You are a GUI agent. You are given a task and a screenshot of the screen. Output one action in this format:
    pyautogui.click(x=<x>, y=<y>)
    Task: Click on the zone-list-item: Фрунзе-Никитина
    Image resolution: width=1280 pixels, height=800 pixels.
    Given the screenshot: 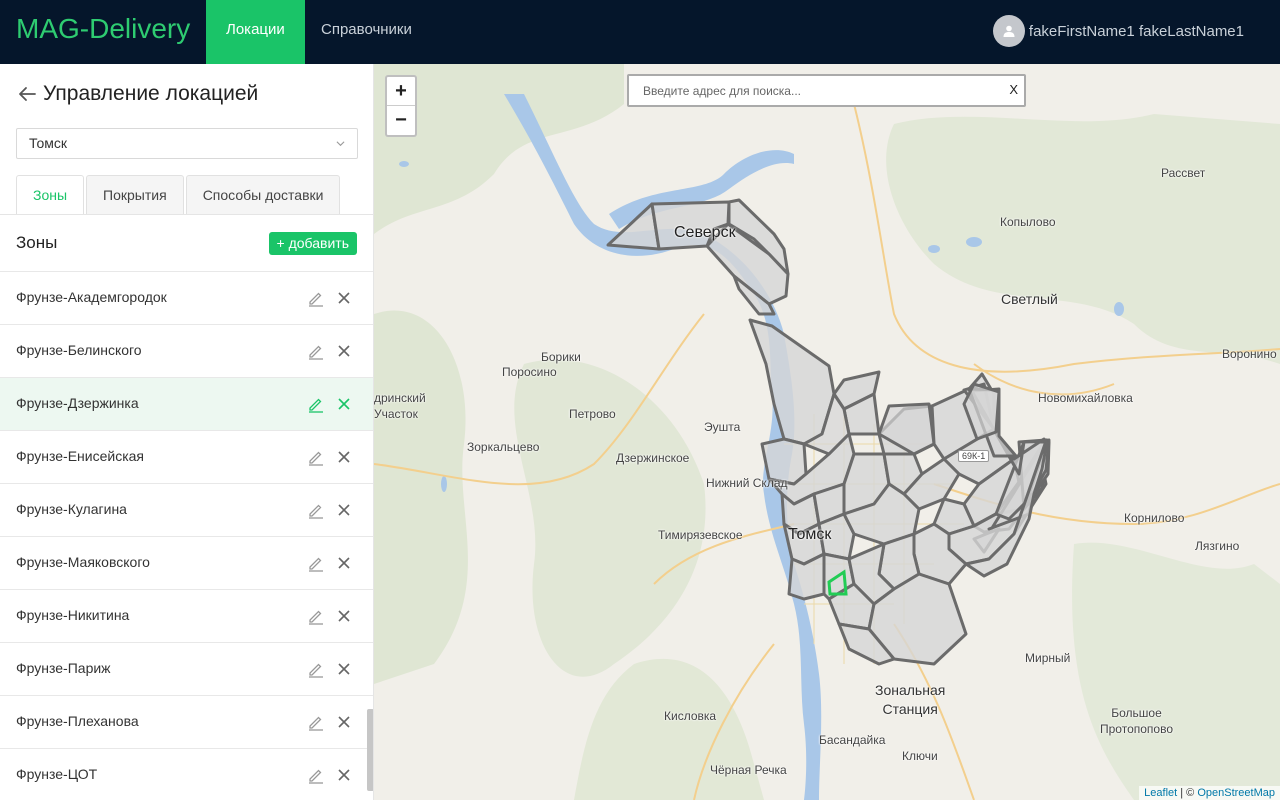 What is the action you would take?
    pyautogui.click(x=186, y=615)
    